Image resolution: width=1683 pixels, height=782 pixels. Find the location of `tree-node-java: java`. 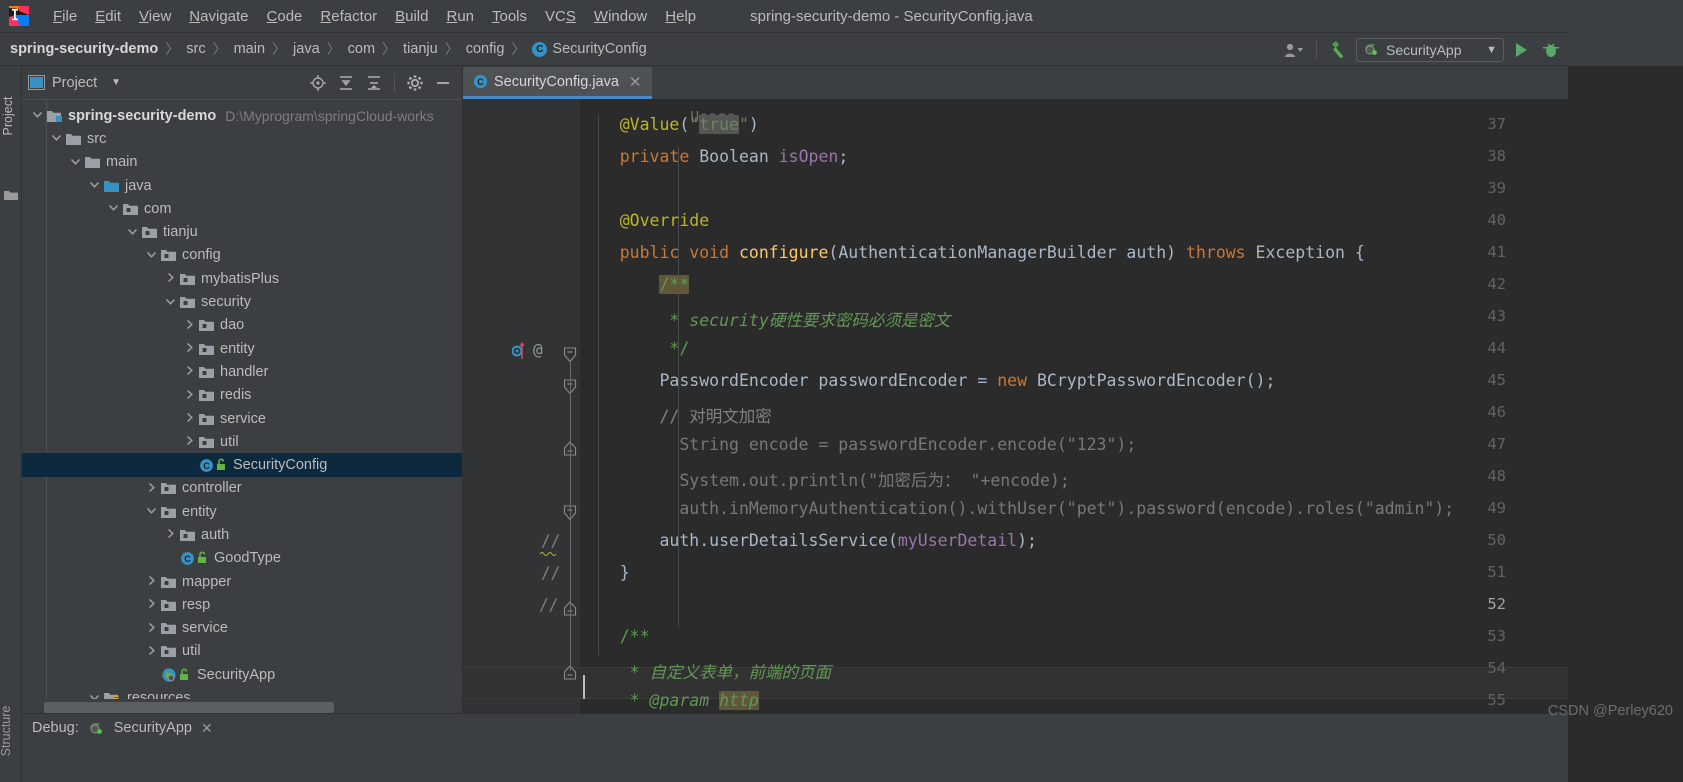

tree-node-java: java is located at coordinates (242, 185).